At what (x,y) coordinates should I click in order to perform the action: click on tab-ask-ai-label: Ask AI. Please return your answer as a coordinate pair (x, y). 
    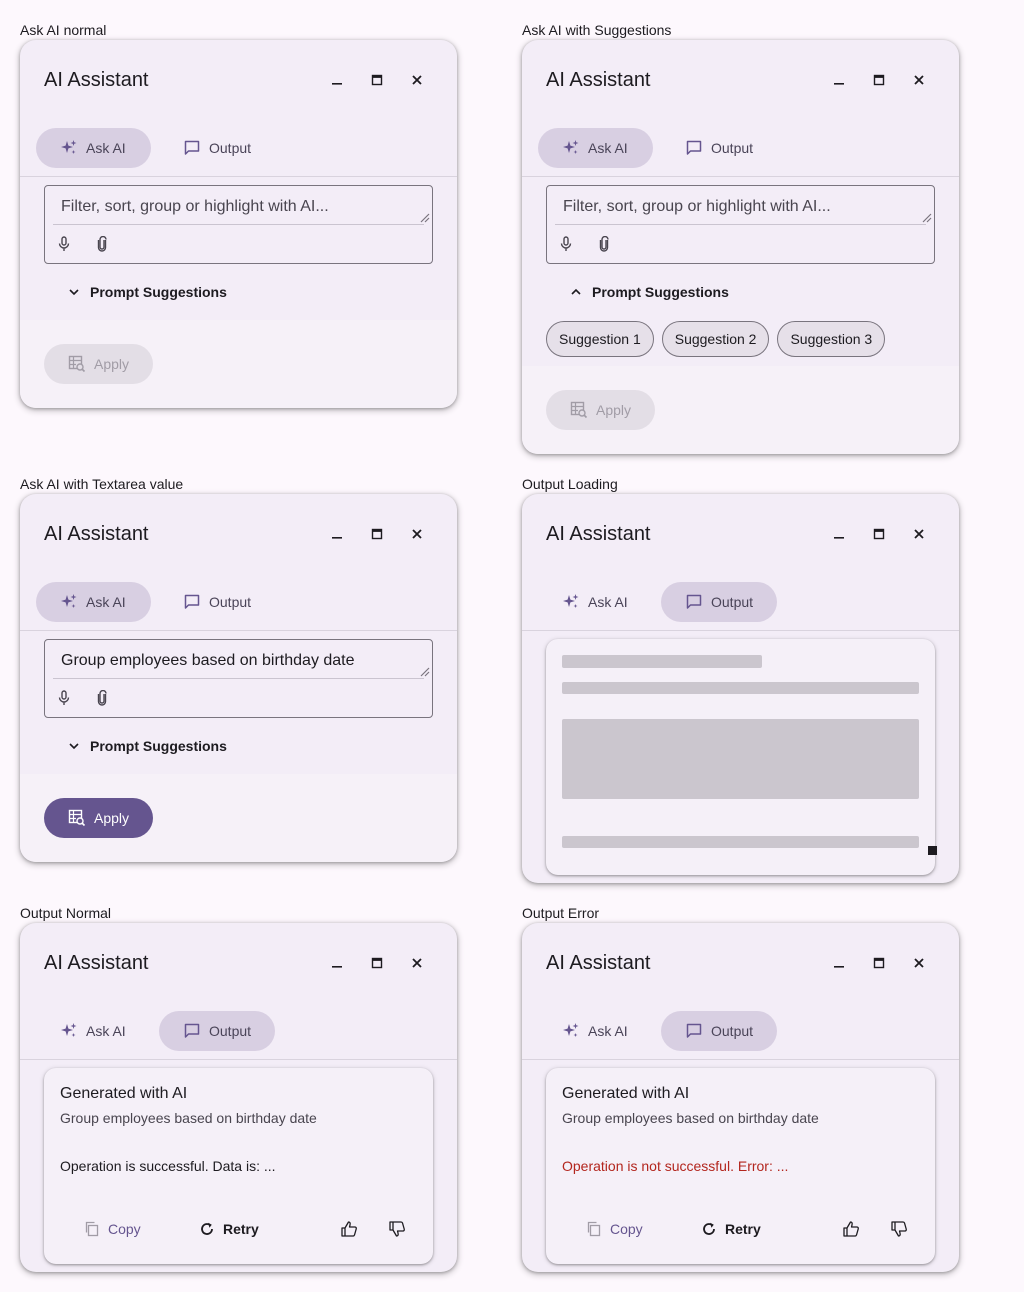
    Looking at the image, I should click on (106, 148).